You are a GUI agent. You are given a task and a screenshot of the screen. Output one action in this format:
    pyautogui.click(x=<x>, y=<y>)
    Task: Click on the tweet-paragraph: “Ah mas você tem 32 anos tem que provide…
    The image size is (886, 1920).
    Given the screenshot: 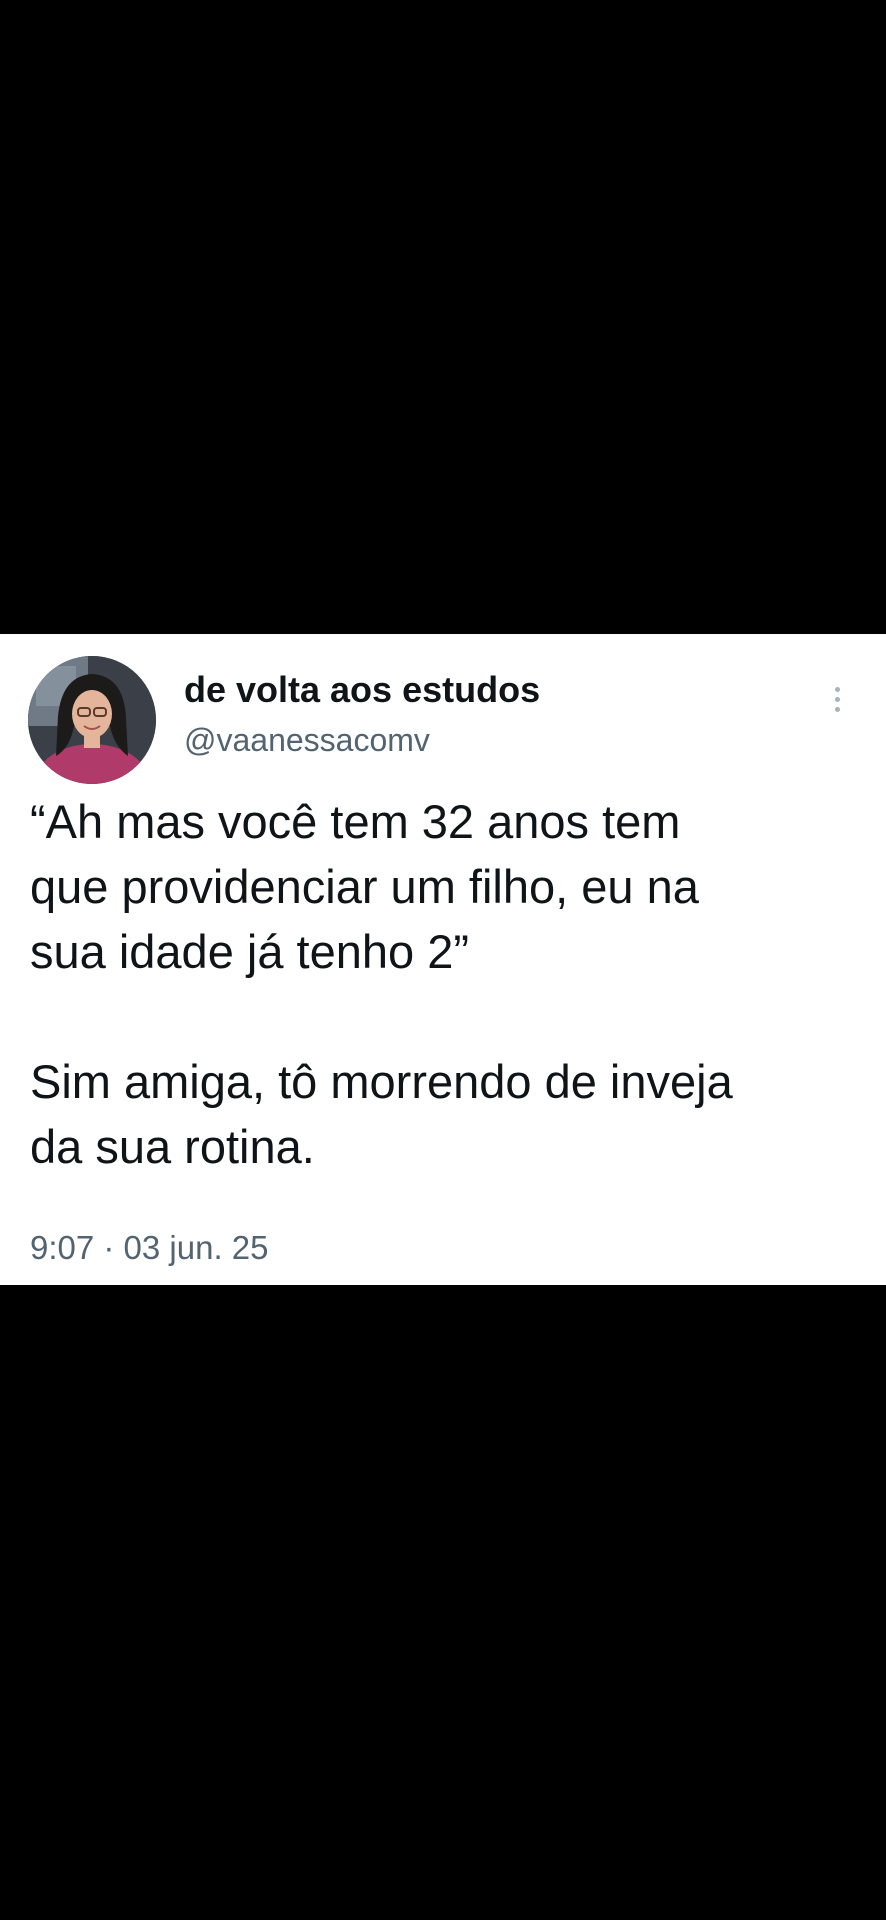 What is the action you would take?
    pyautogui.click(x=364, y=886)
    